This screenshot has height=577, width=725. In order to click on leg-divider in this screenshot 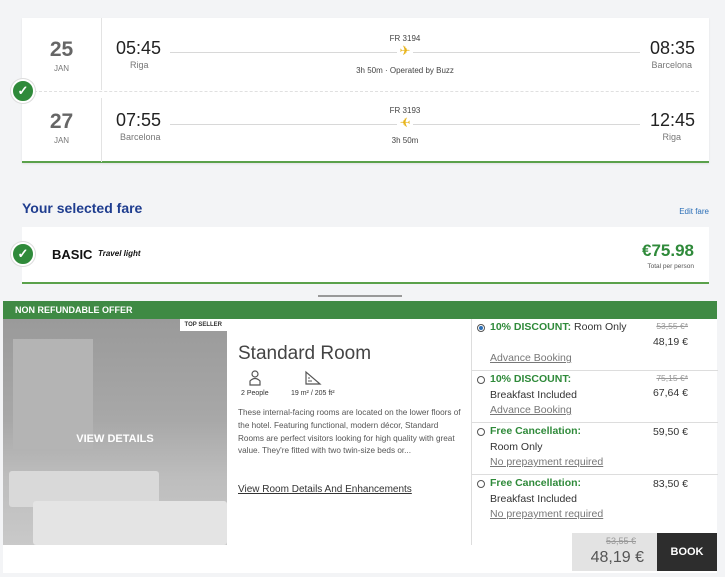, I will do `click(366, 91)`.